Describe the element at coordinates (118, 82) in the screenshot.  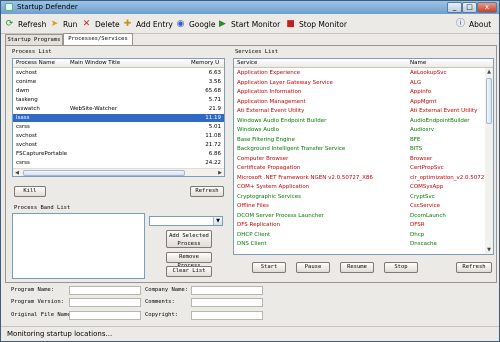
I see `table-row: conime 3.56` at that location.